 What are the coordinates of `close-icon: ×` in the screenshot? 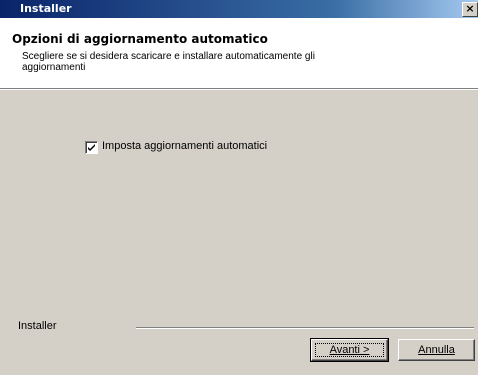 It's located at (470, 8).